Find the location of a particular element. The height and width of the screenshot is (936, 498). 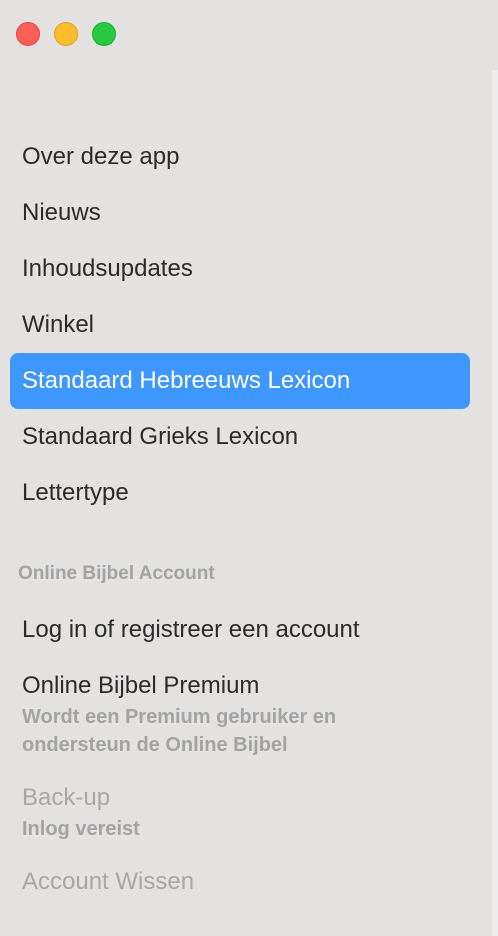

menu-item-store: Winkel is located at coordinates (240, 325).